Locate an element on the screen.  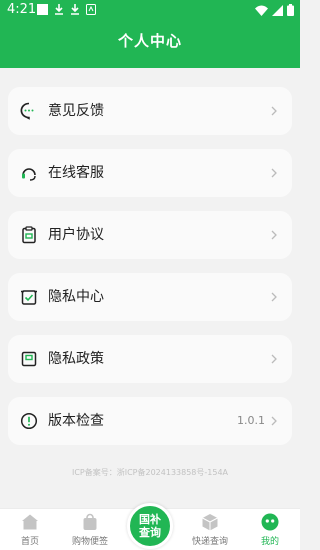
home-icon is located at coordinates (30, 522).